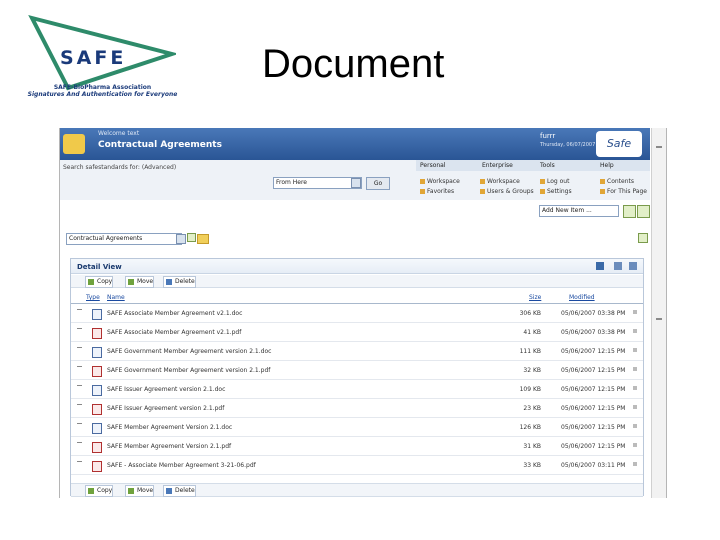 This screenshot has width=720, height=540. What do you see at coordinates (556, 191) in the screenshot?
I see `menu-item-settings: Settings` at bounding box center [556, 191].